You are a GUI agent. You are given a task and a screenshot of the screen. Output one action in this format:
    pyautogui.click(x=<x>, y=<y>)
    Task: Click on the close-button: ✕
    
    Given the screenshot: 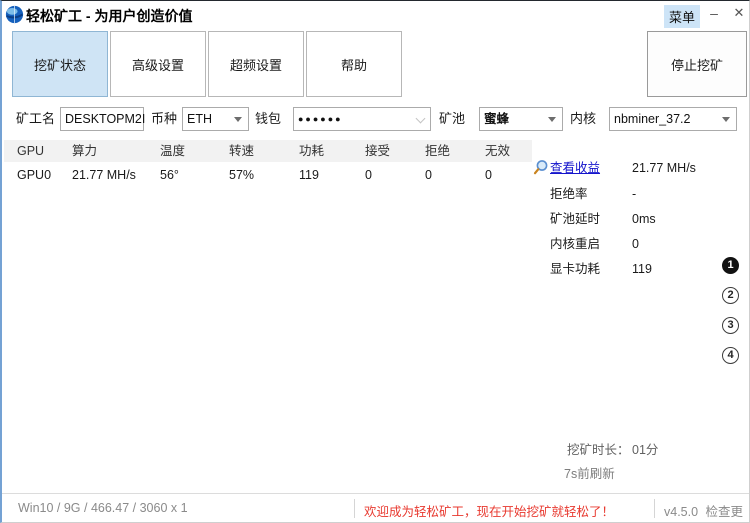 What is the action you would take?
    pyautogui.click(x=739, y=14)
    